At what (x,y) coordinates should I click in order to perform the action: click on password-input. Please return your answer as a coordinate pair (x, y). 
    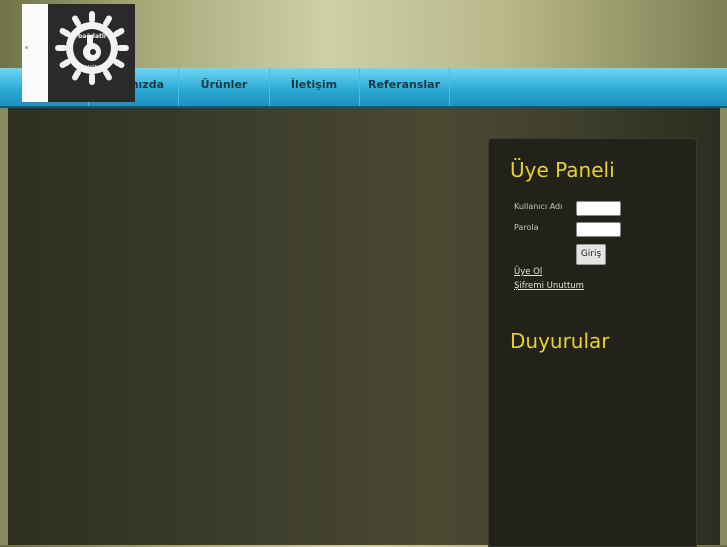
    Looking at the image, I should click on (598, 229).